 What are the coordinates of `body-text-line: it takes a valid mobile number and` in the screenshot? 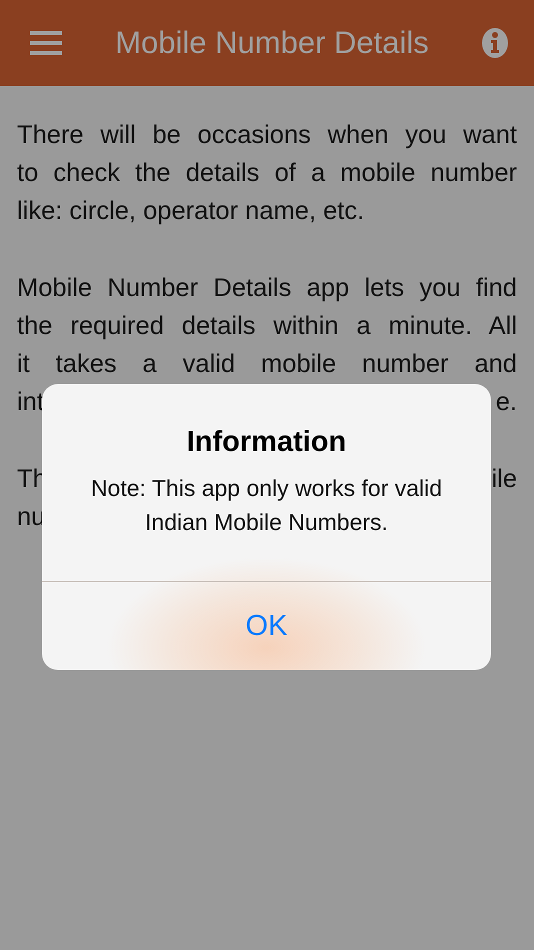 It's located at (267, 364).